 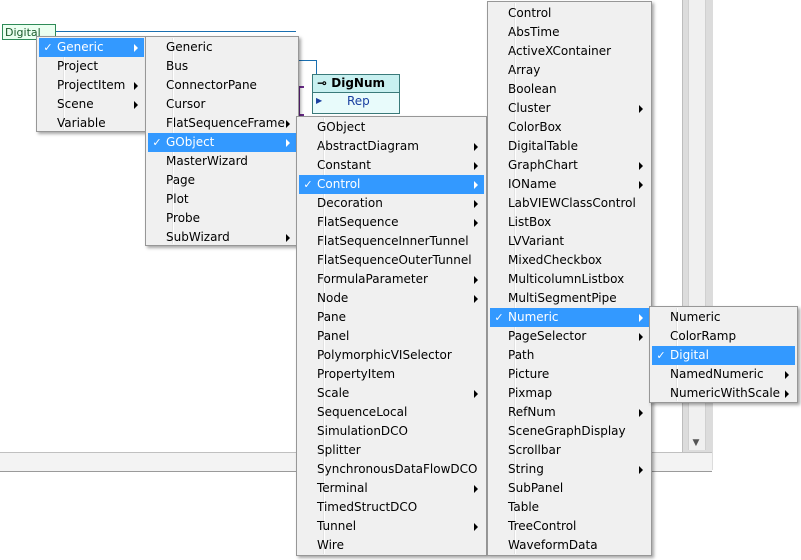 What do you see at coordinates (222, 104) in the screenshot?
I see `menu-item-cursor: Cursor` at bounding box center [222, 104].